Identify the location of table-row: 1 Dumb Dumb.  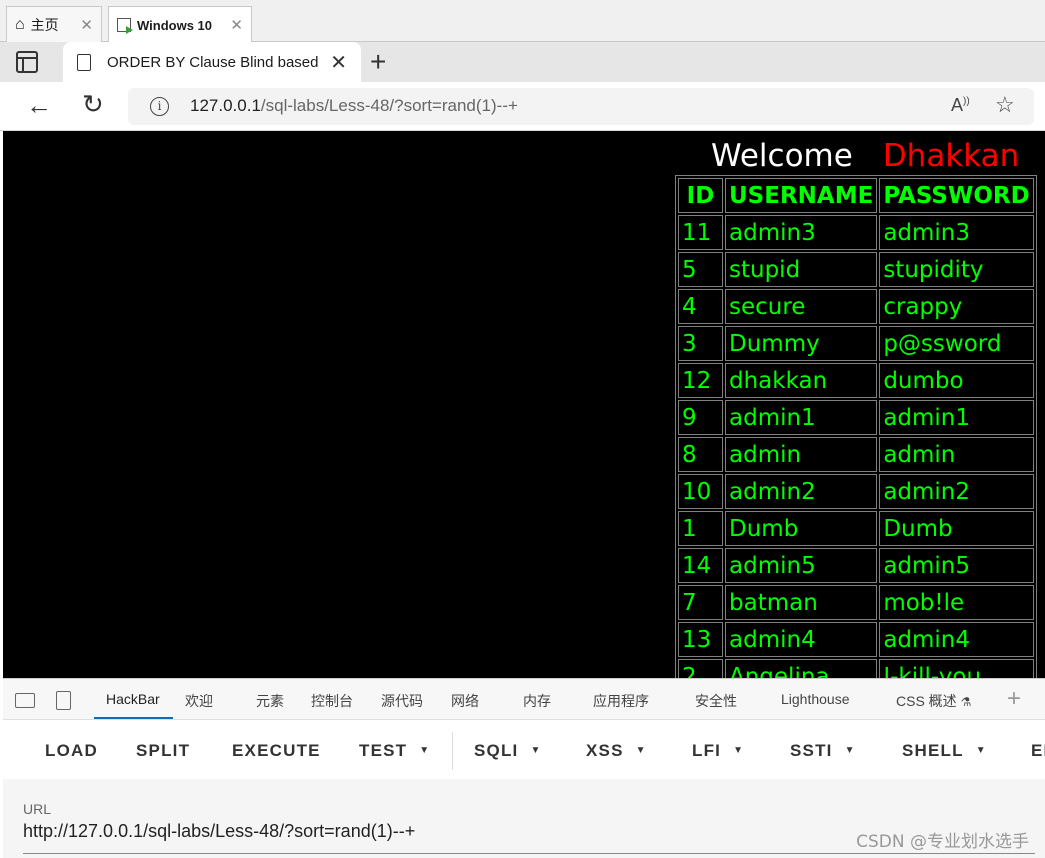
(856, 528).